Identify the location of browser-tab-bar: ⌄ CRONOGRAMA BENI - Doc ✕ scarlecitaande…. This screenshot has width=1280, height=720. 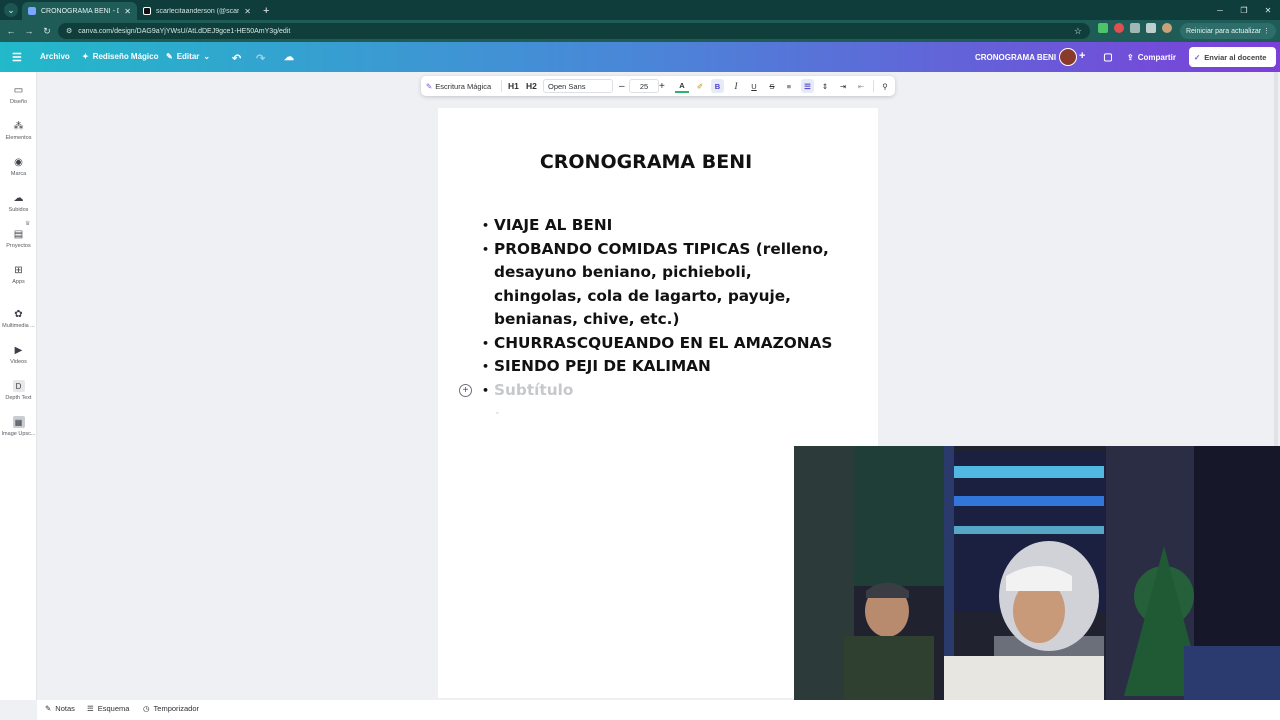
(640, 10).